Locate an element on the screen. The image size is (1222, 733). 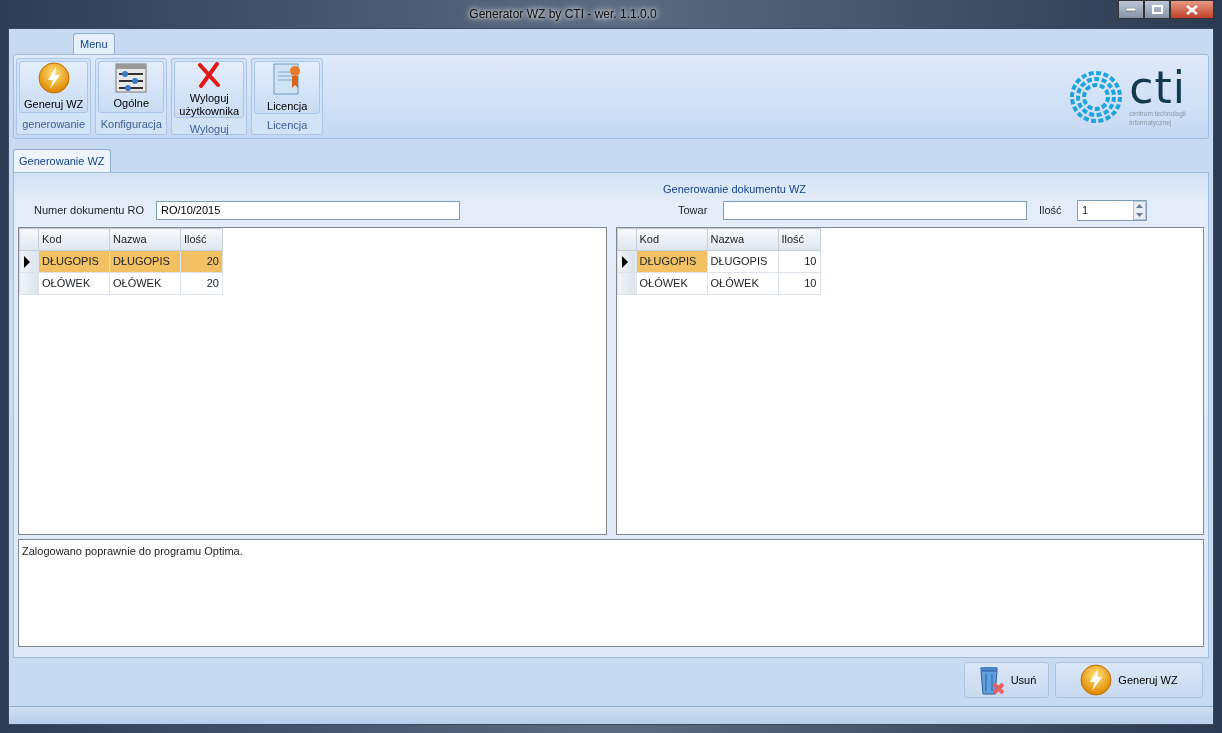
ribbon-tab: Menu is located at coordinates (94, 43).